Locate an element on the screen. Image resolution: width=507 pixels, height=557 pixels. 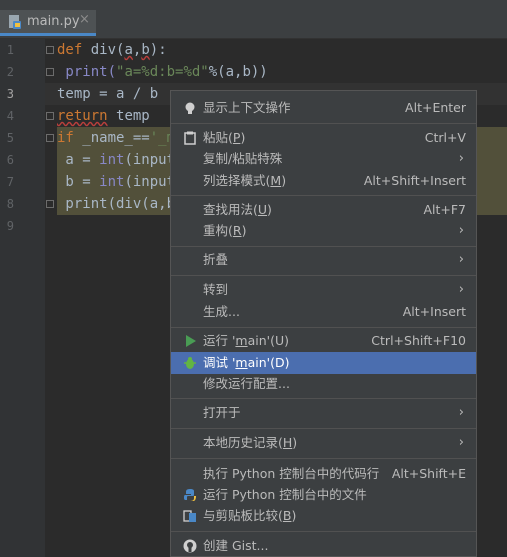
code-text: a = int(input is located at coordinates (116, 160).